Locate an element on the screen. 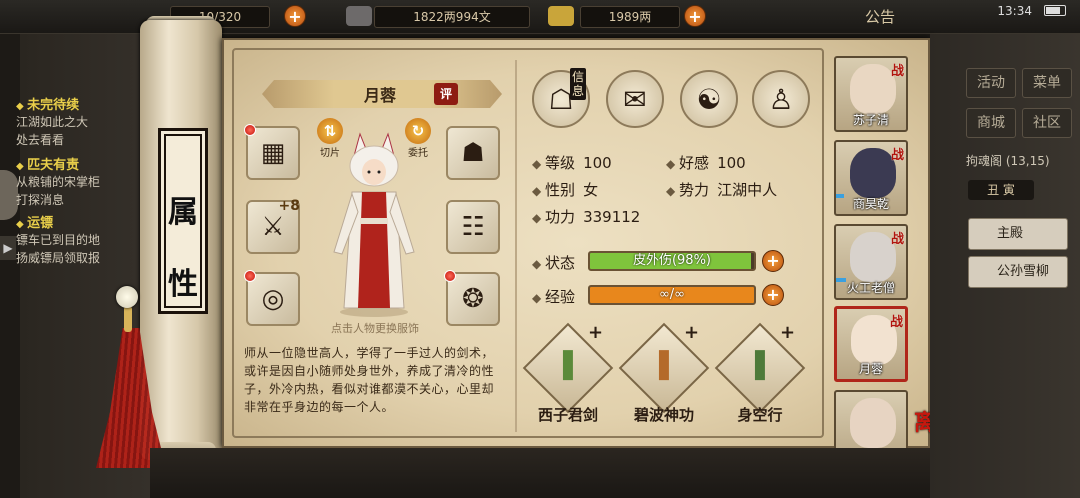 The height and width of the screenshot is (498, 1080). weapon-icon: ⚔ is located at coordinates (273, 227).